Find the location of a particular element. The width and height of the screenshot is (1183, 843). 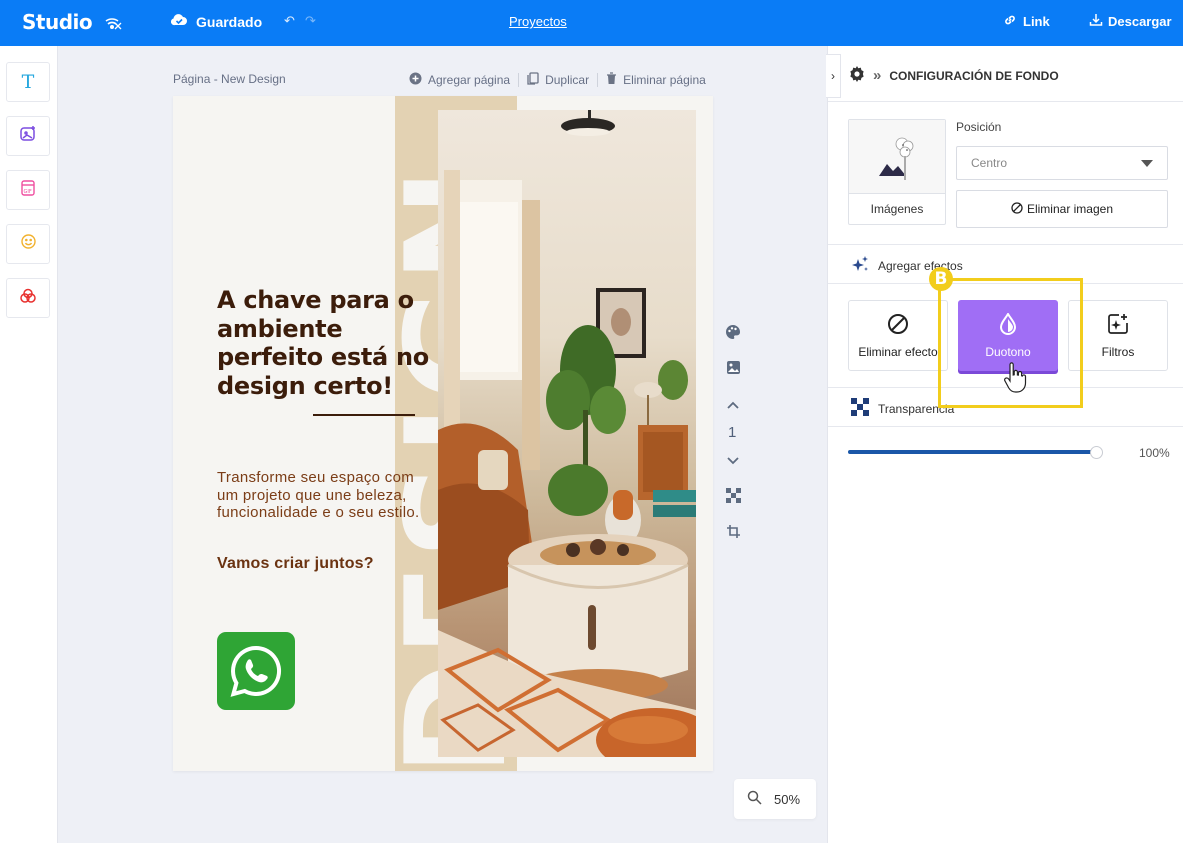

transparency-button is located at coordinates (733, 498).